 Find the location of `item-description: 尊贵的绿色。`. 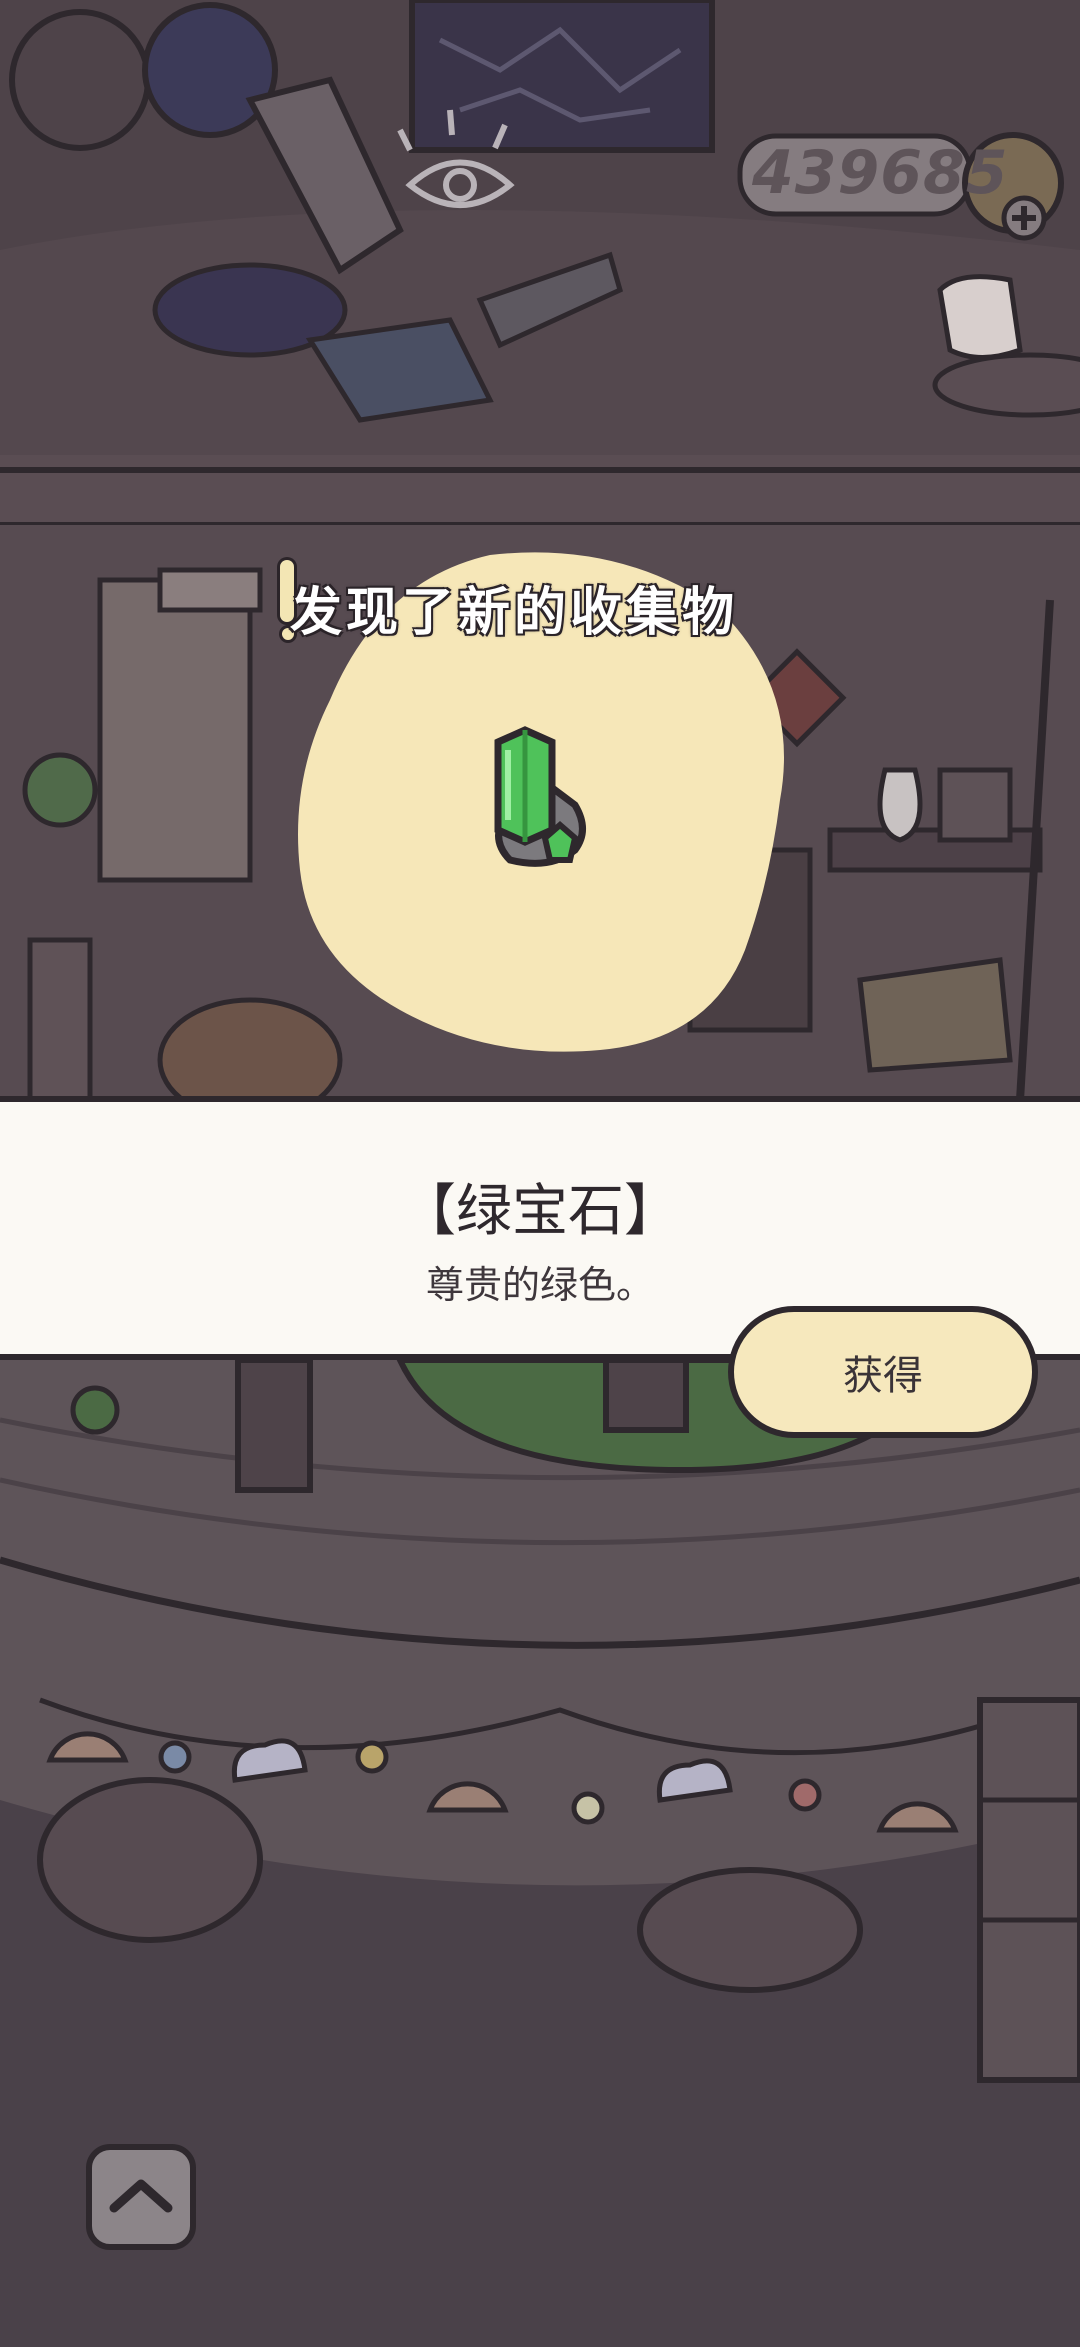

item-description: 尊贵的绿色。 is located at coordinates (539, 1285).